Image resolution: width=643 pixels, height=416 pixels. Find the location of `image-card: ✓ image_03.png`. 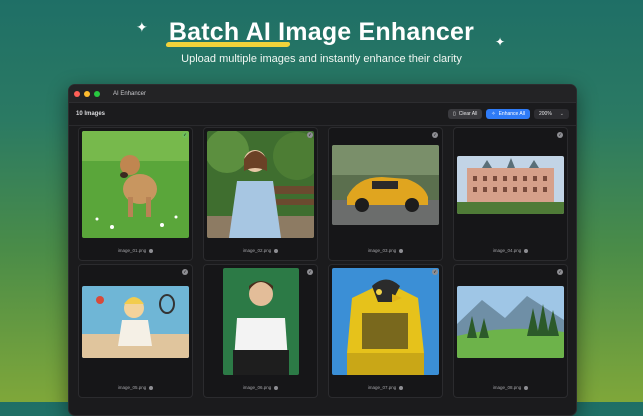

image-card: ✓ image_03.png is located at coordinates (385, 194).